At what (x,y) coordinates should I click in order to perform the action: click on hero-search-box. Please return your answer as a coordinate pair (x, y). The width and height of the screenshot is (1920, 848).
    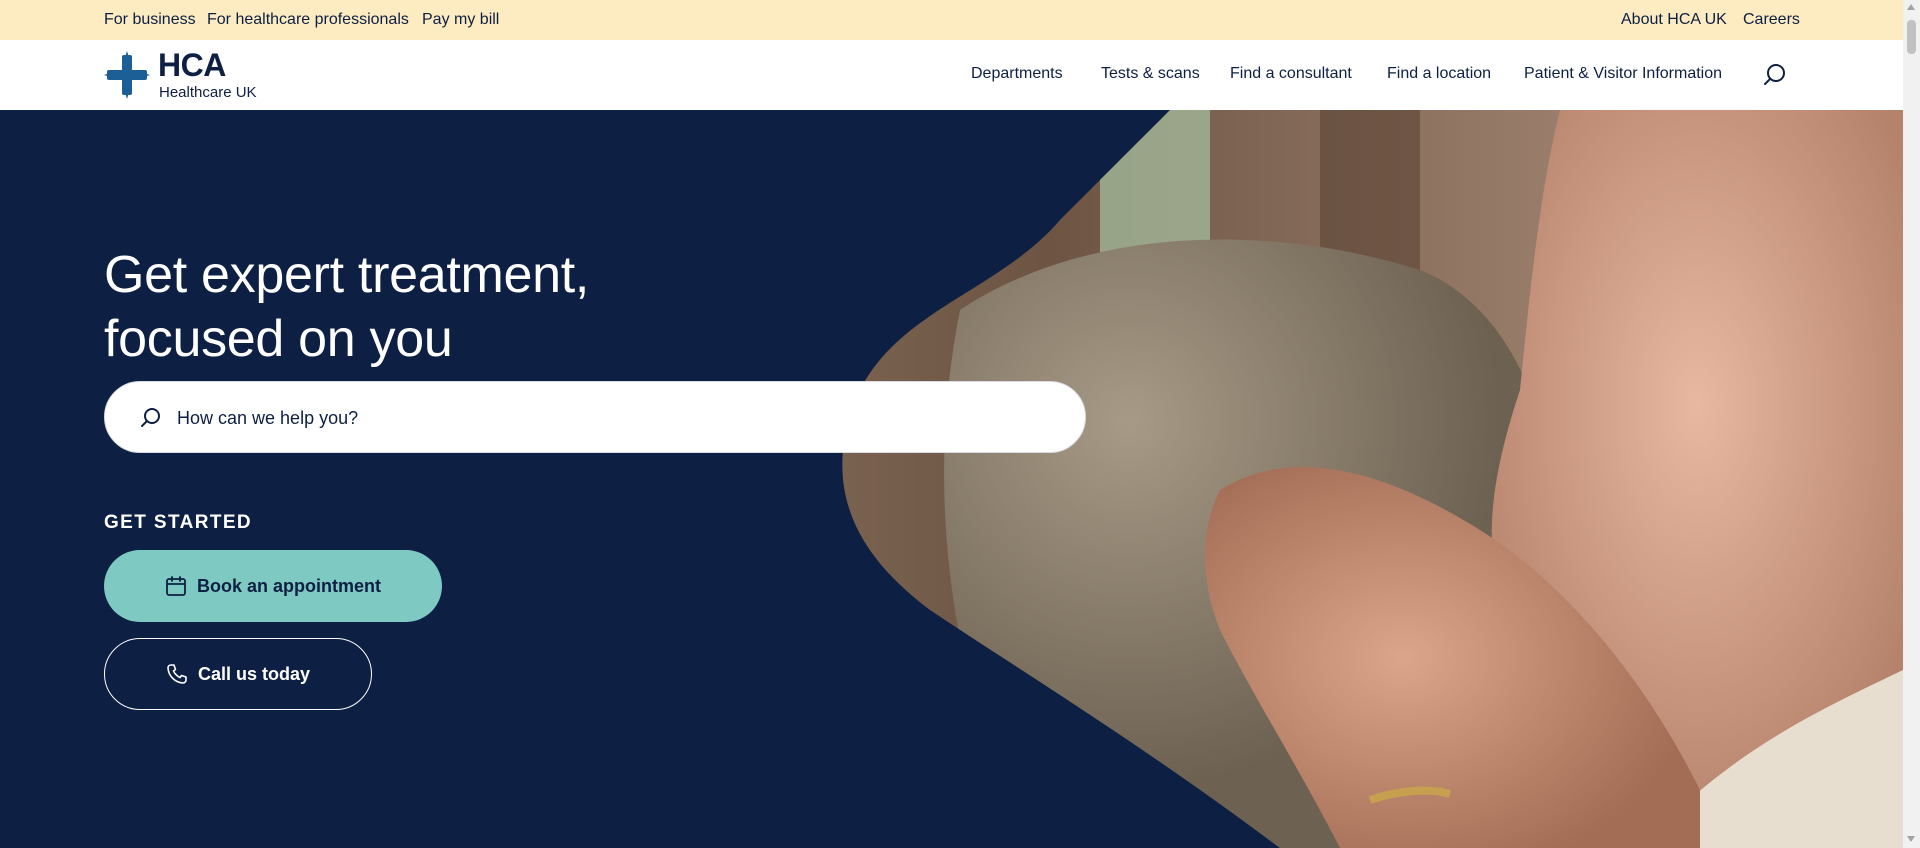
    Looking at the image, I should click on (595, 417).